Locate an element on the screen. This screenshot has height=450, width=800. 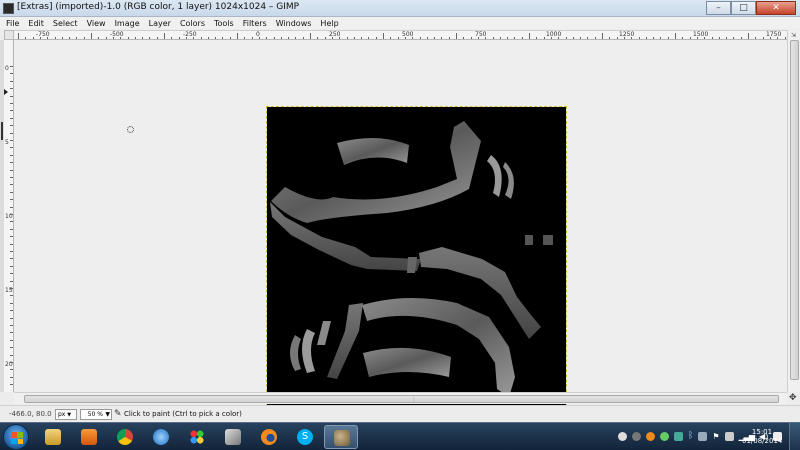
menu-edit: Edit is located at coordinates (36, 23).